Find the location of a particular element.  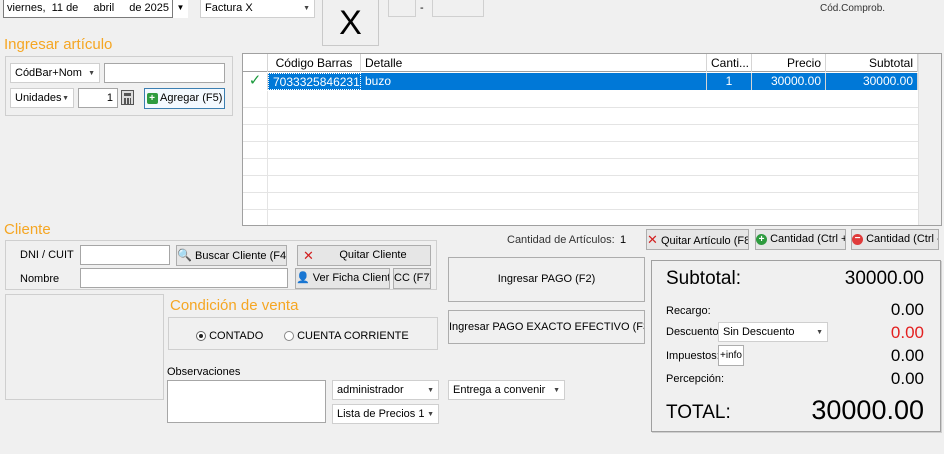

price-list-value: Lista de Precios 1 is located at coordinates (381, 414).